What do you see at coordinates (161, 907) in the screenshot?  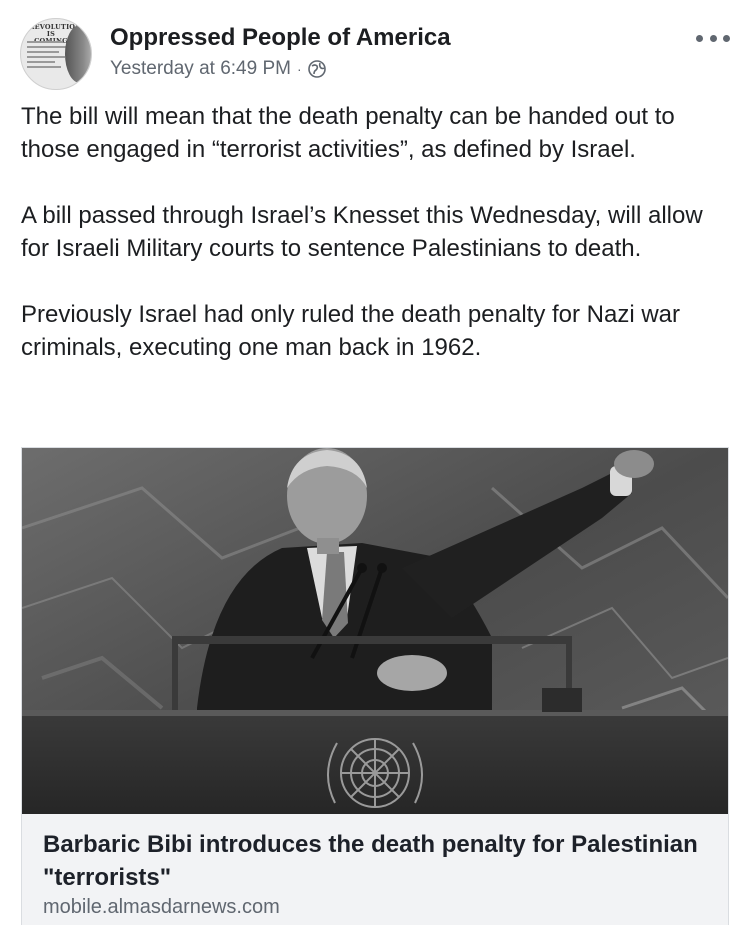 I see `link-domain: mobile.almasdarnews.com` at bounding box center [161, 907].